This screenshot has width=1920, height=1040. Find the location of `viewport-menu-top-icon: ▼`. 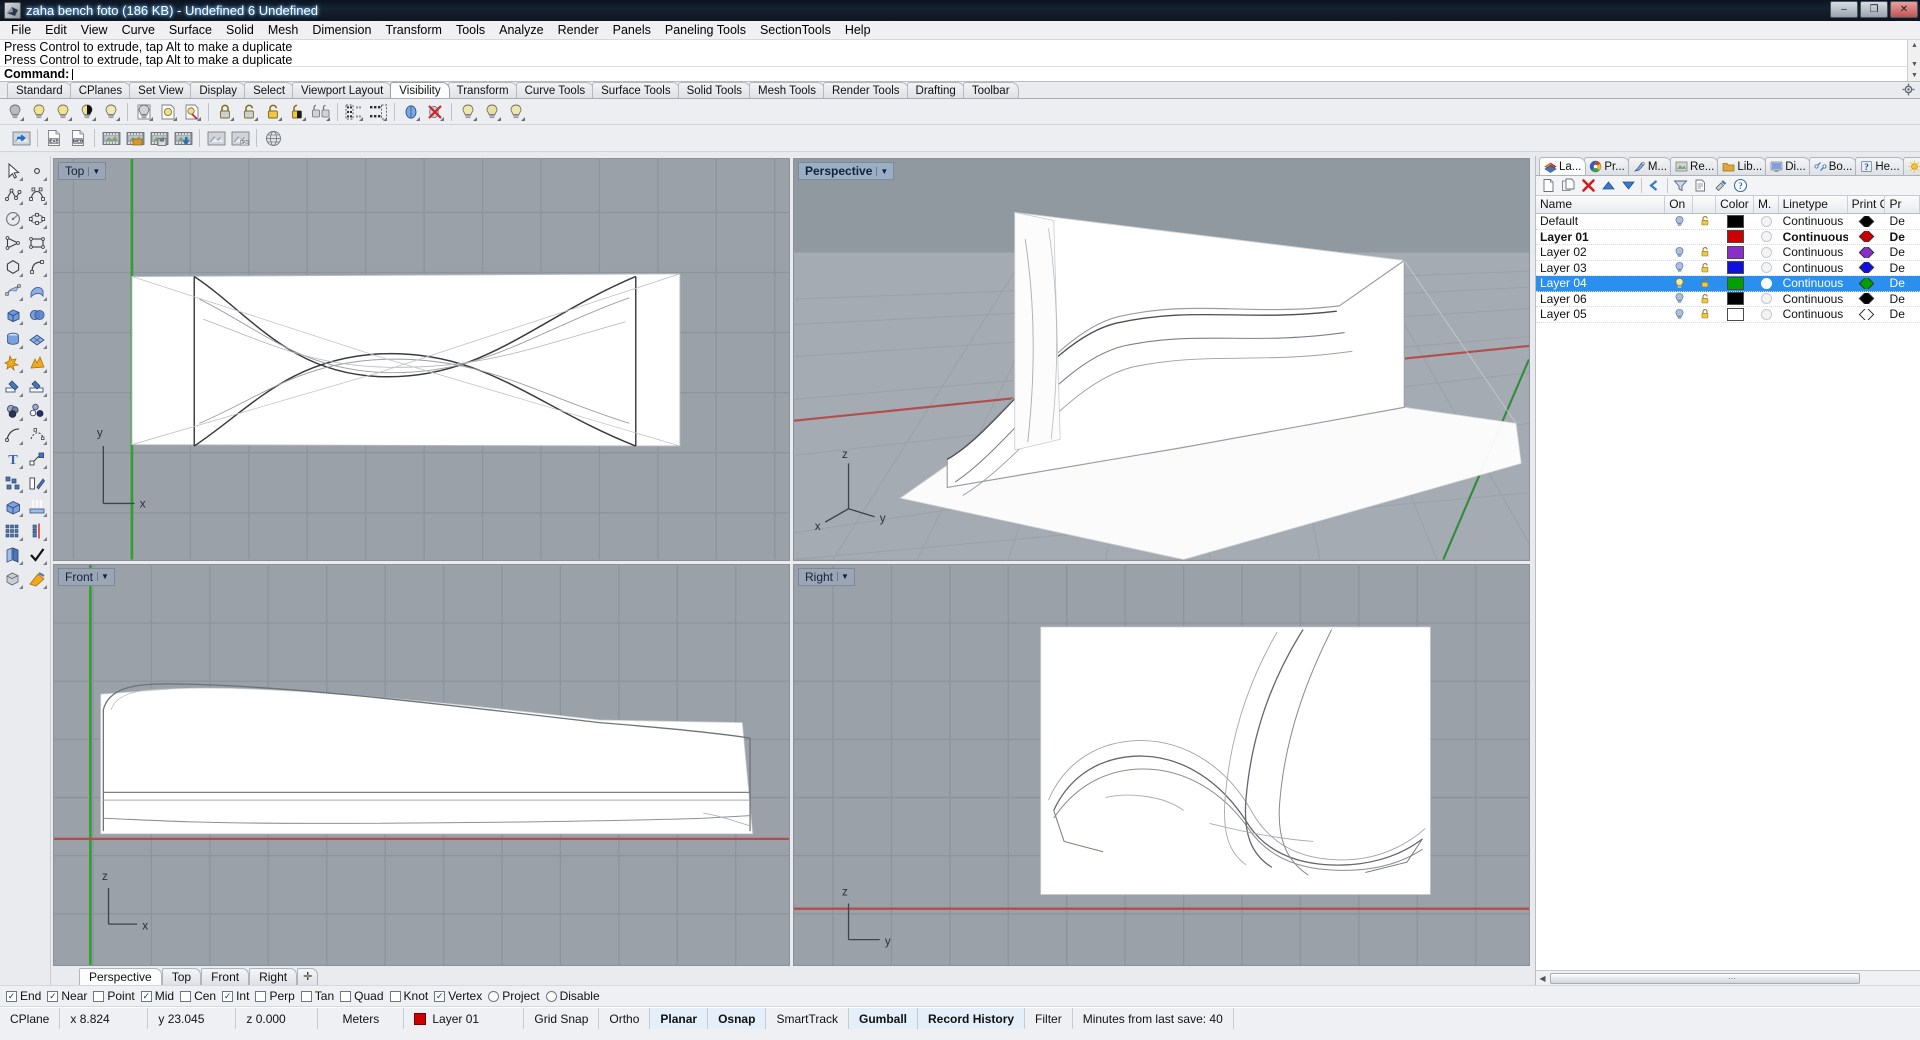

viewport-menu-top-icon: ▼ is located at coordinates (95, 171).